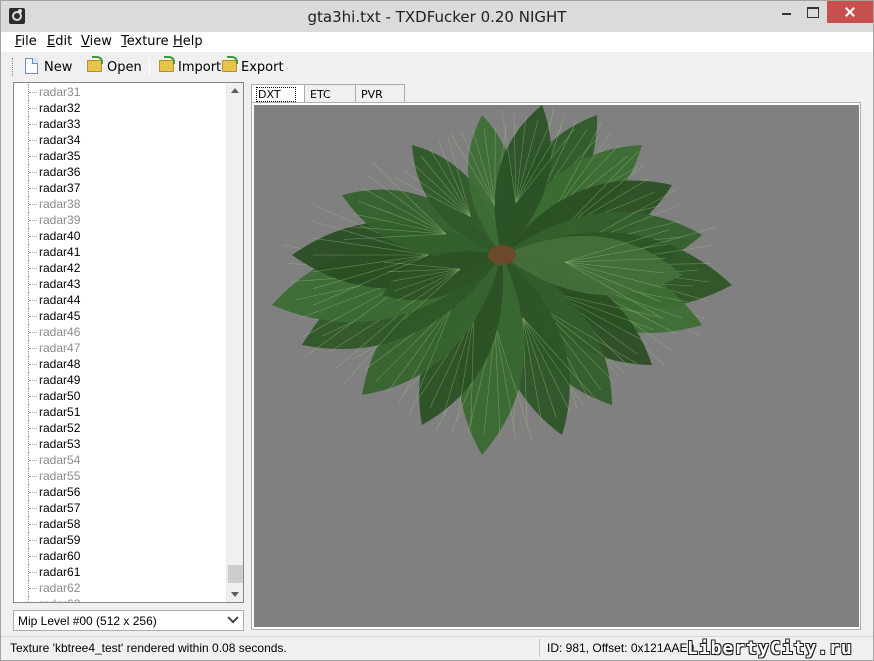  Describe the element at coordinates (145, 41) in the screenshot. I see `menu-texture: Texture` at that location.